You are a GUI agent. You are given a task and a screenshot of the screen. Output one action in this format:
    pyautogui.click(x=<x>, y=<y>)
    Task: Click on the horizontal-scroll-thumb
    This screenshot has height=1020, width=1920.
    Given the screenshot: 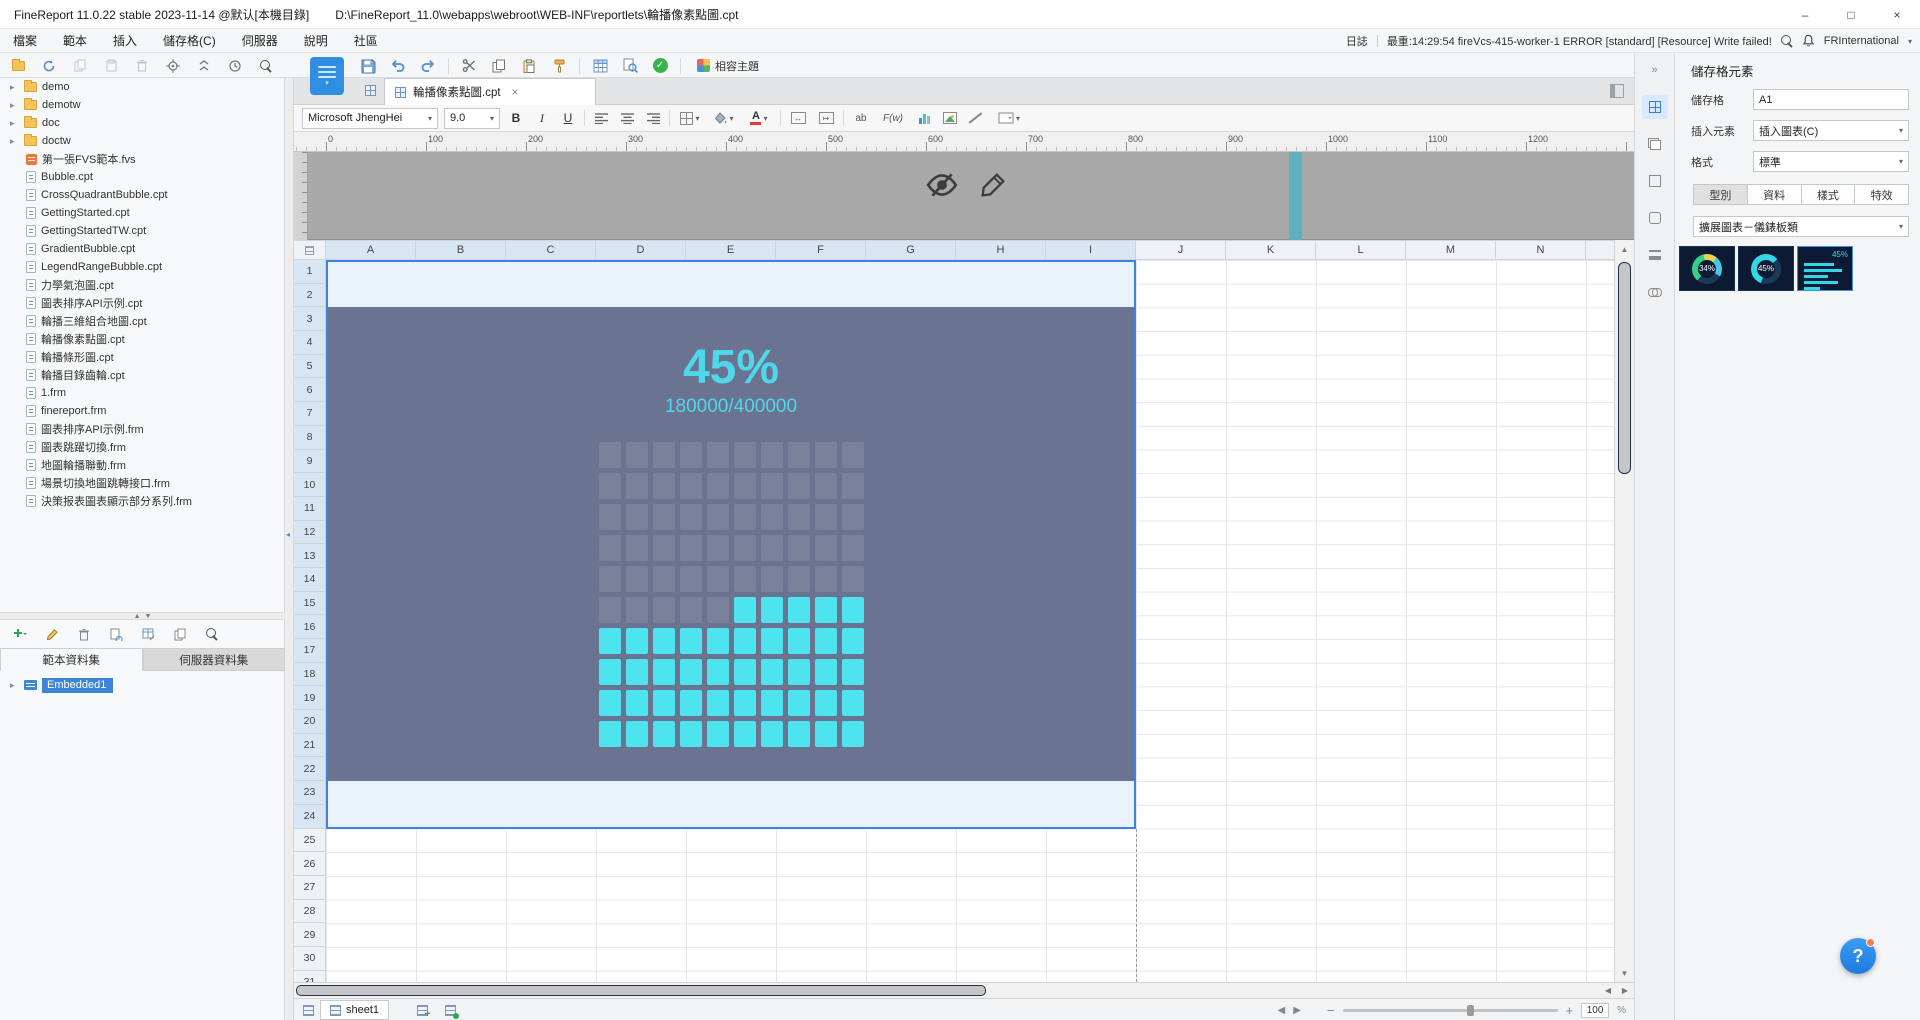 What is the action you would take?
    pyautogui.click(x=641, y=990)
    